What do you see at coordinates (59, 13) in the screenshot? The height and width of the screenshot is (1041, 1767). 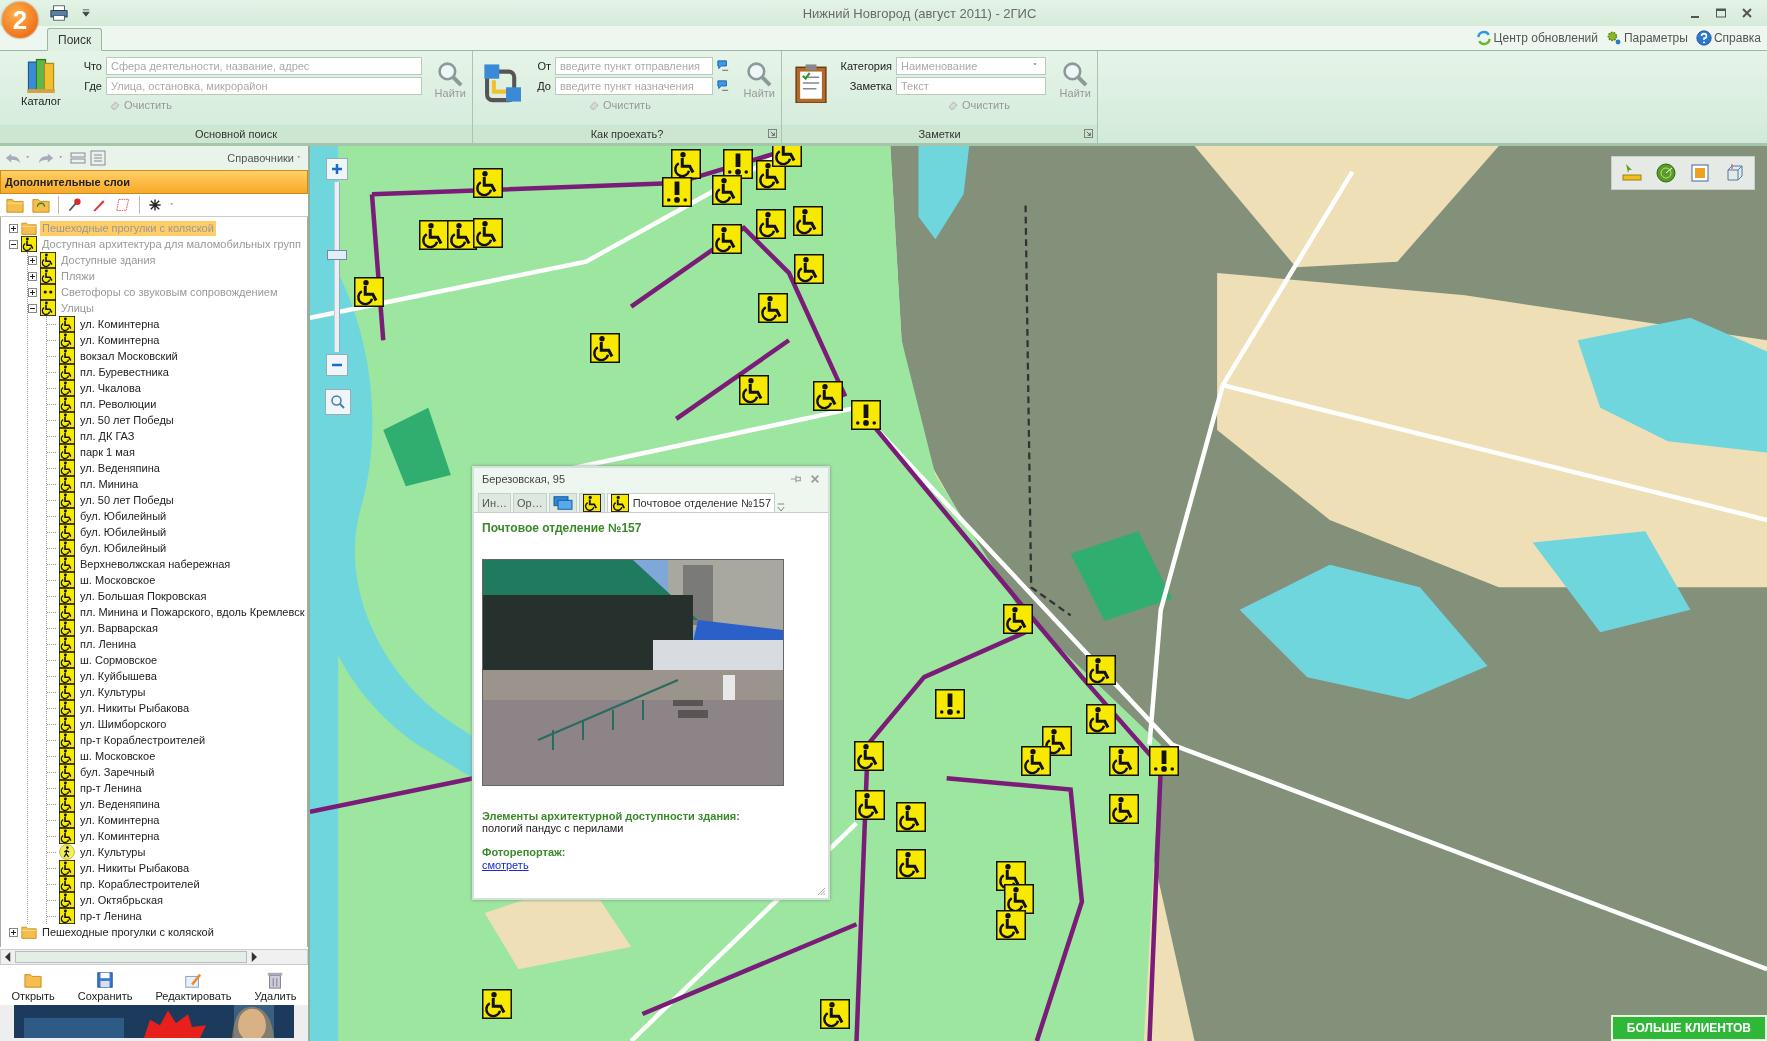 I see `print-icon` at bounding box center [59, 13].